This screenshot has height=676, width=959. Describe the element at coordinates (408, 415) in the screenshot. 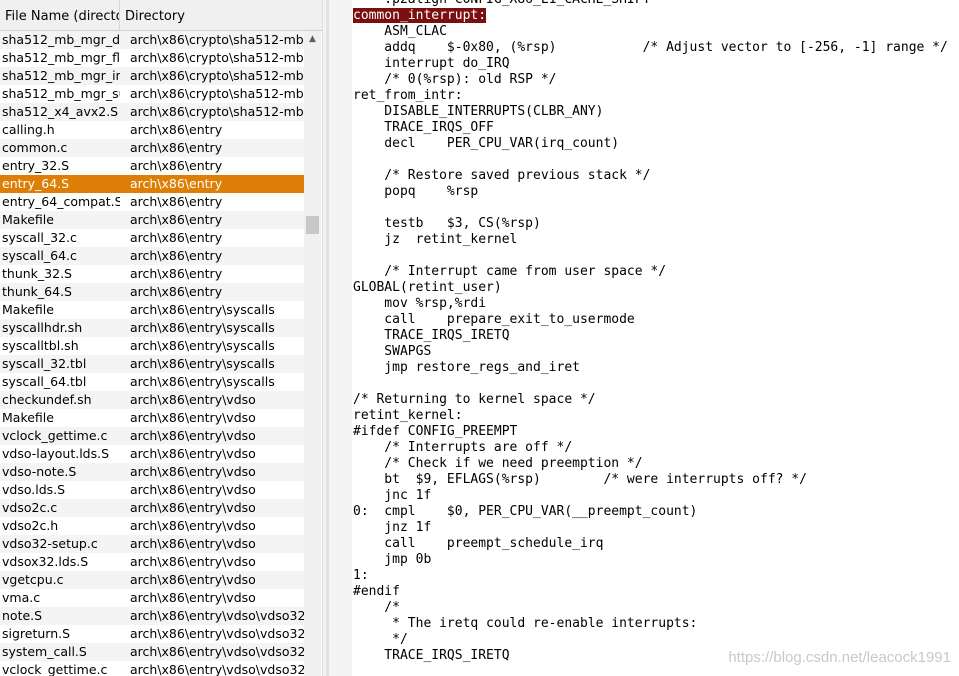

I see `code-line: retint_kernel:` at that location.